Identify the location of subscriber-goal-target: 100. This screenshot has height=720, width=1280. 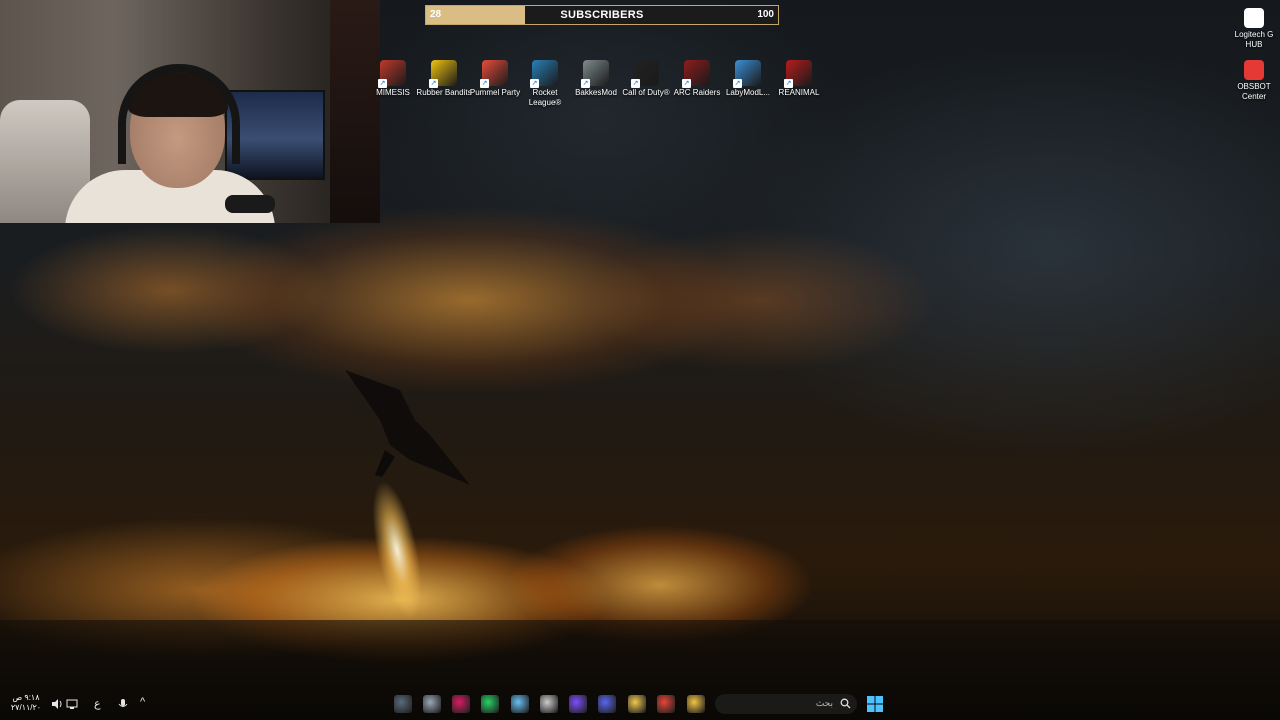
(765, 14).